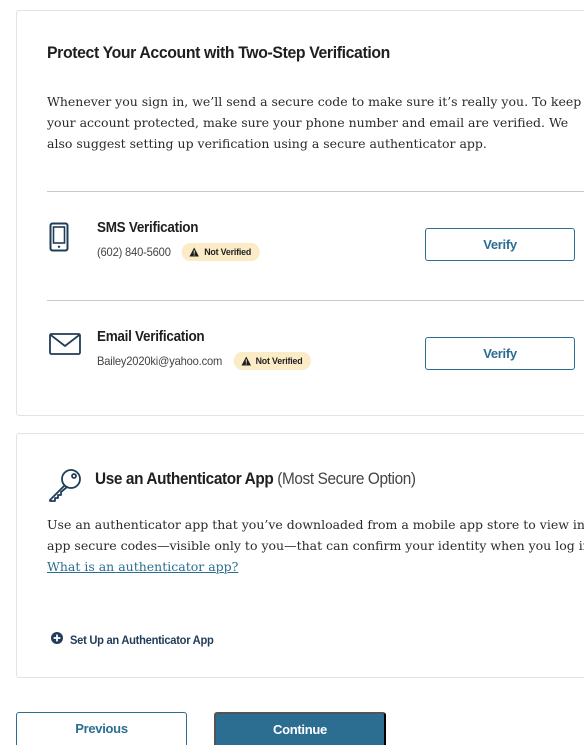  What do you see at coordinates (142, 640) in the screenshot?
I see `setup-authenticator-label: Set Up an Authenticator App` at bounding box center [142, 640].